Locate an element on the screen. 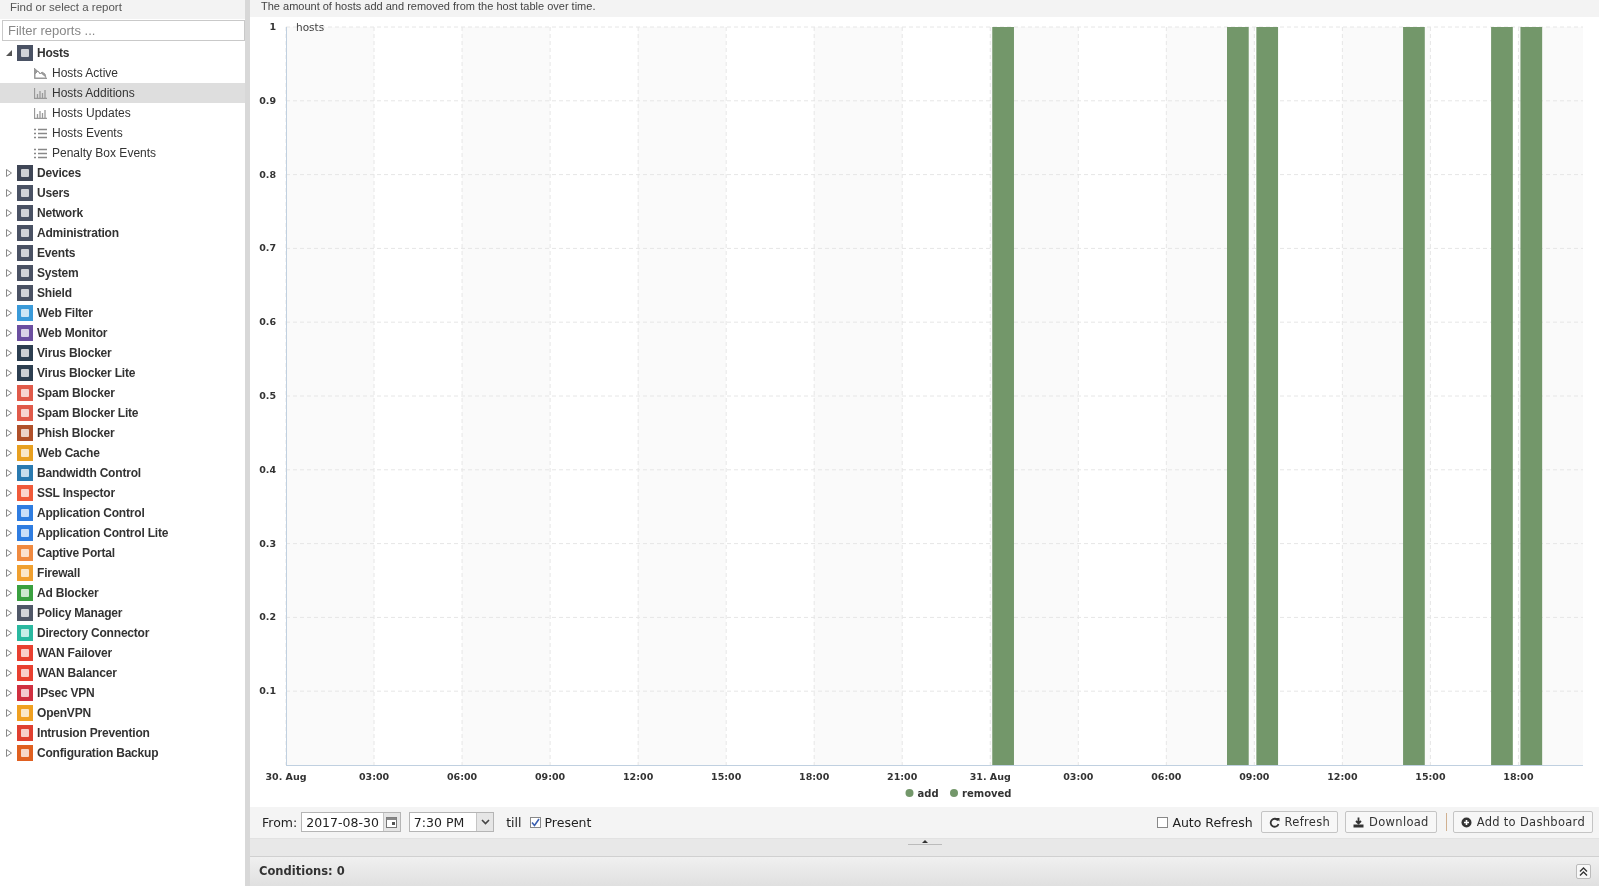  auto-refresh-checkbox is located at coordinates (1163, 822).